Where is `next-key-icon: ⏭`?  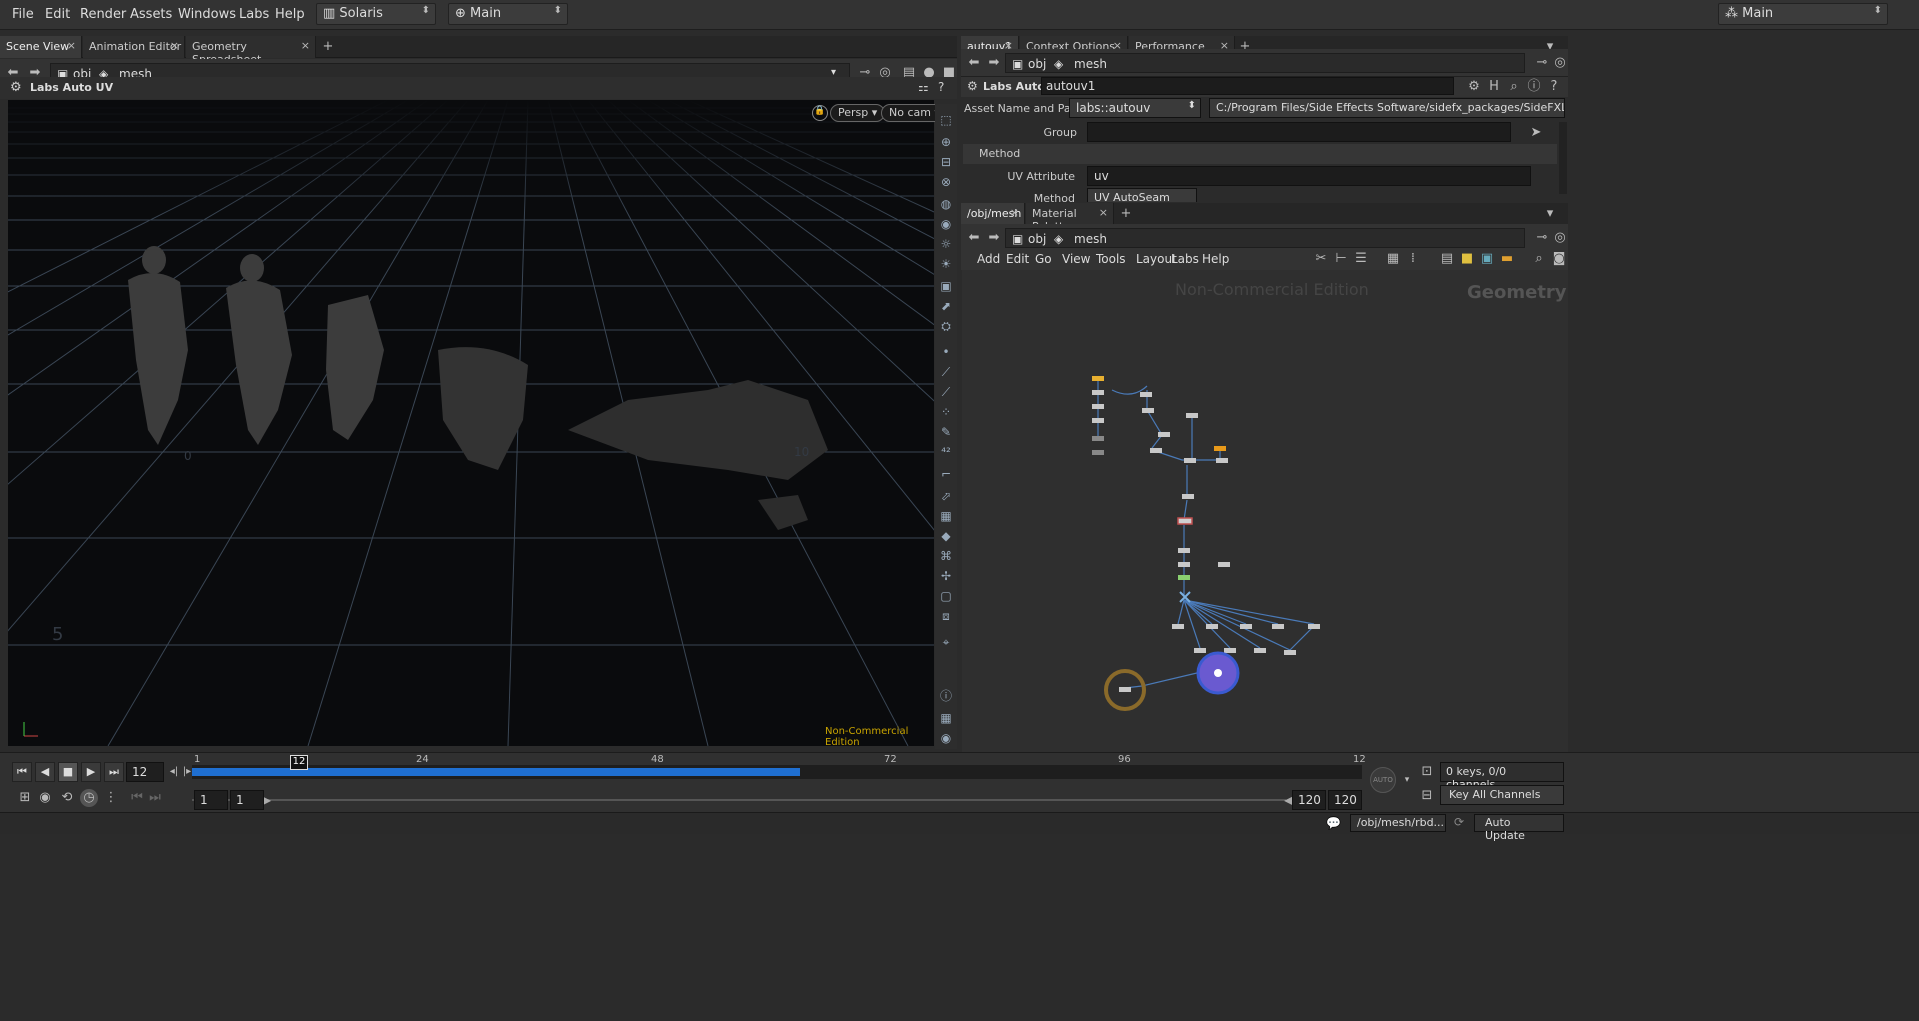 next-key-icon: ⏭ is located at coordinates (155, 798).